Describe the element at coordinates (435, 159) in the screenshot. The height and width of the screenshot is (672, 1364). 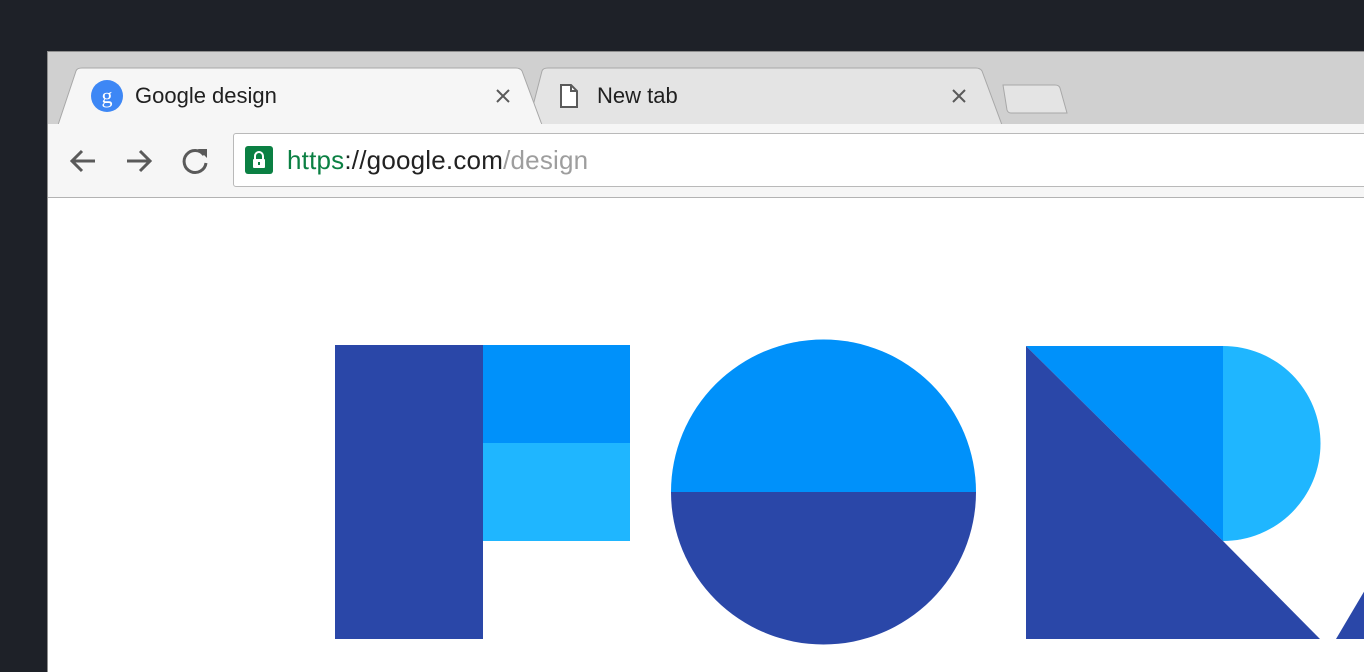
I see `url-host: google.com` at that location.